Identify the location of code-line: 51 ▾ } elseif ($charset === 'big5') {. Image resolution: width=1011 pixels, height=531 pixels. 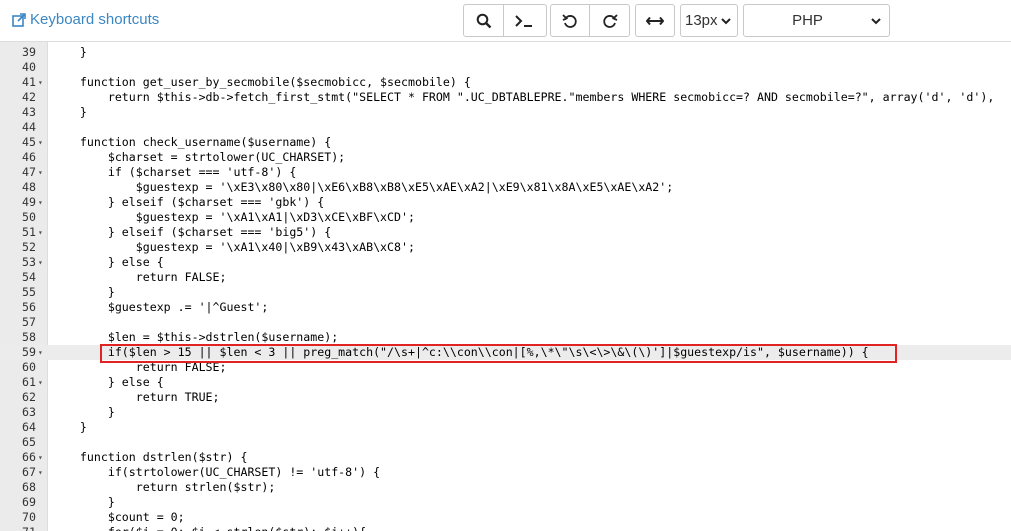
(505, 232).